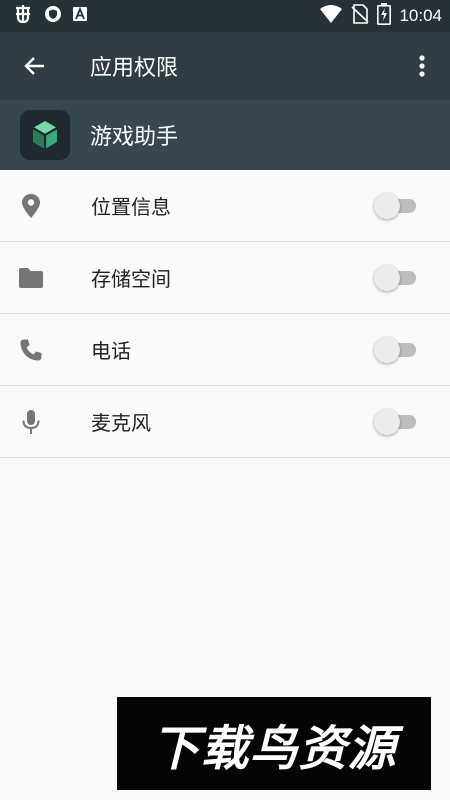  I want to click on app-name: 游戏助手, so click(134, 137).